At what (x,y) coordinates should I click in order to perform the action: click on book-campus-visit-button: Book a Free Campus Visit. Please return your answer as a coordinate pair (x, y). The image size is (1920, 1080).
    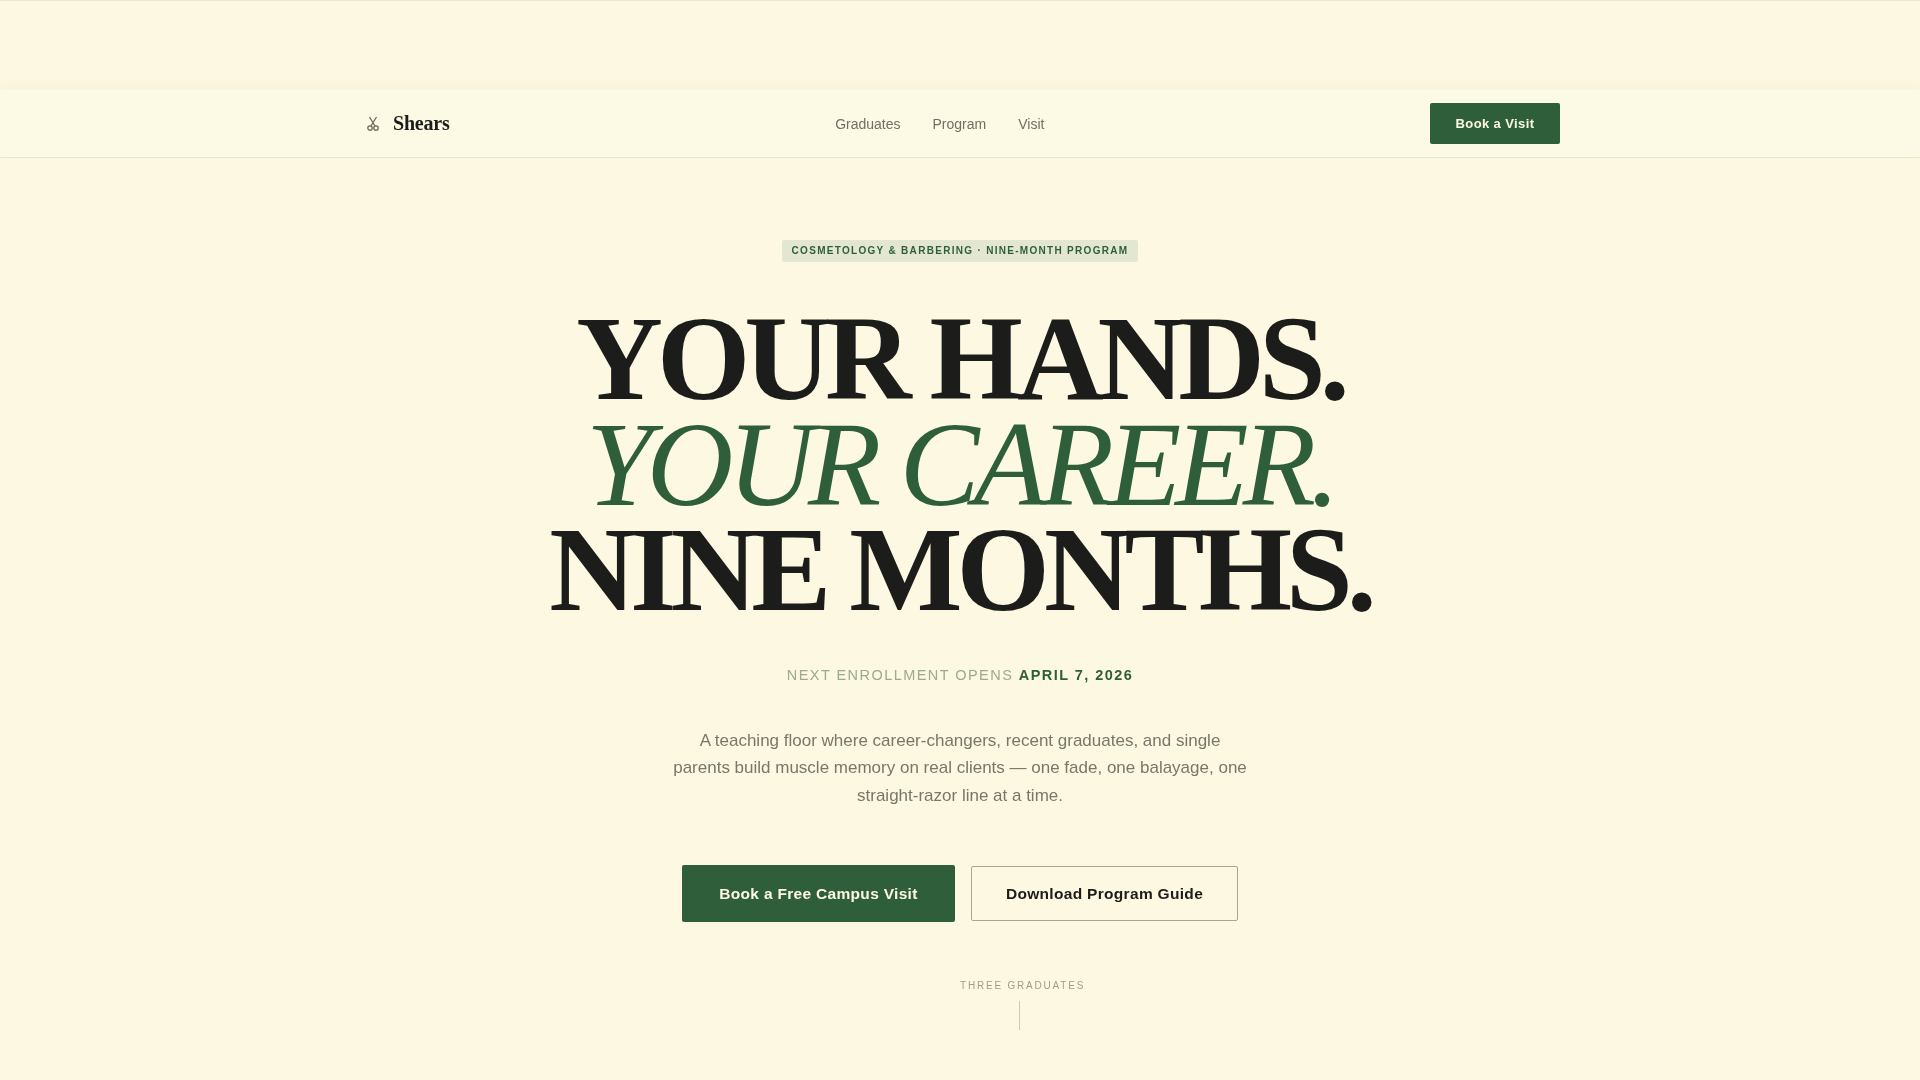
    Looking at the image, I should click on (818, 894).